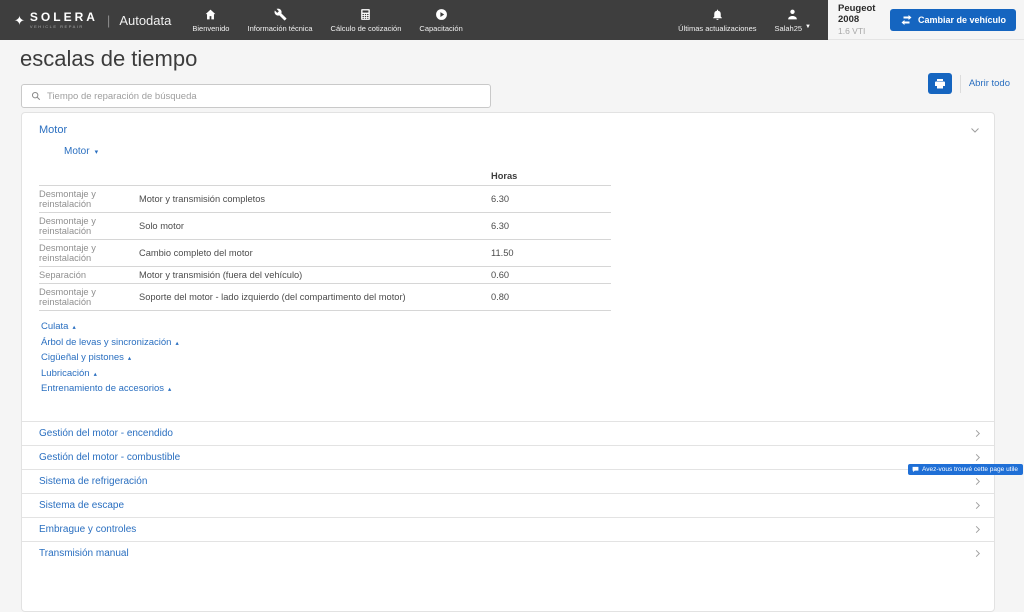 This screenshot has width=1024, height=612. Describe the element at coordinates (56, 26) in the screenshot. I see `logo-tagline: VEHICLE REPAIR` at that location.